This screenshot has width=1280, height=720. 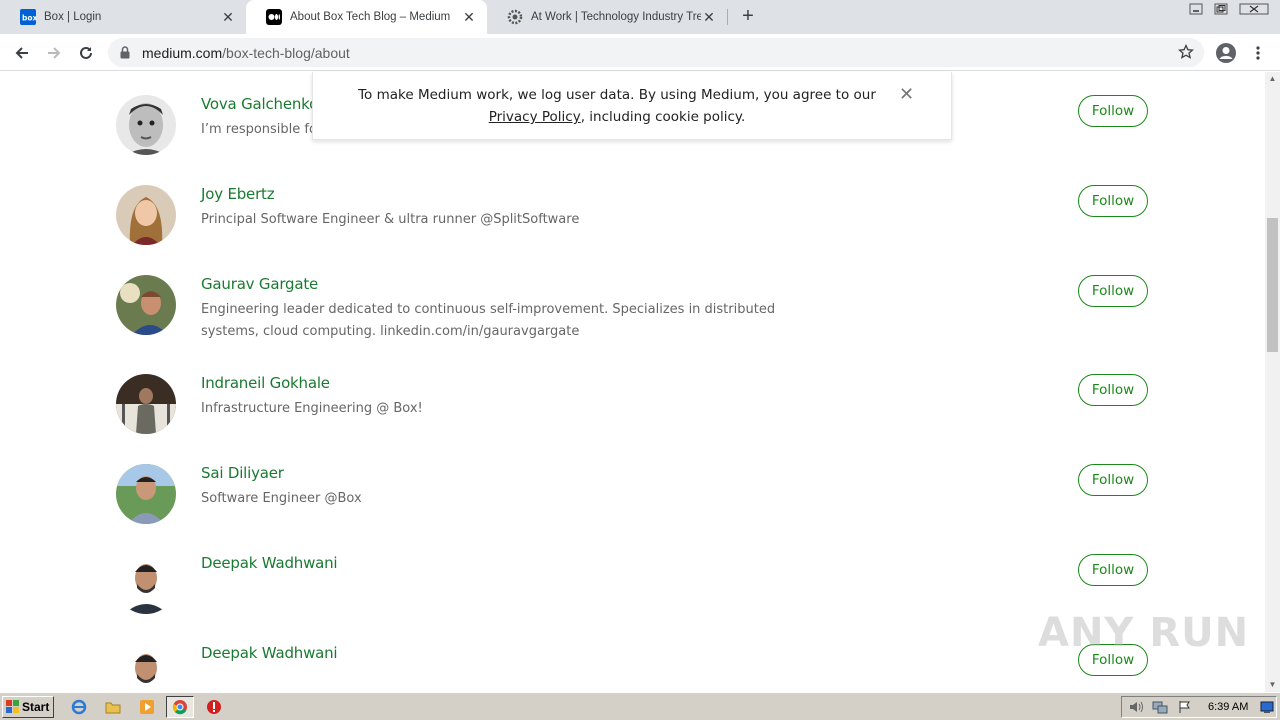 What do you see at coordinates (1228, 707) in the screenshot?
I see `clock: 6:39 AM` at bounding box center [1228, 707].